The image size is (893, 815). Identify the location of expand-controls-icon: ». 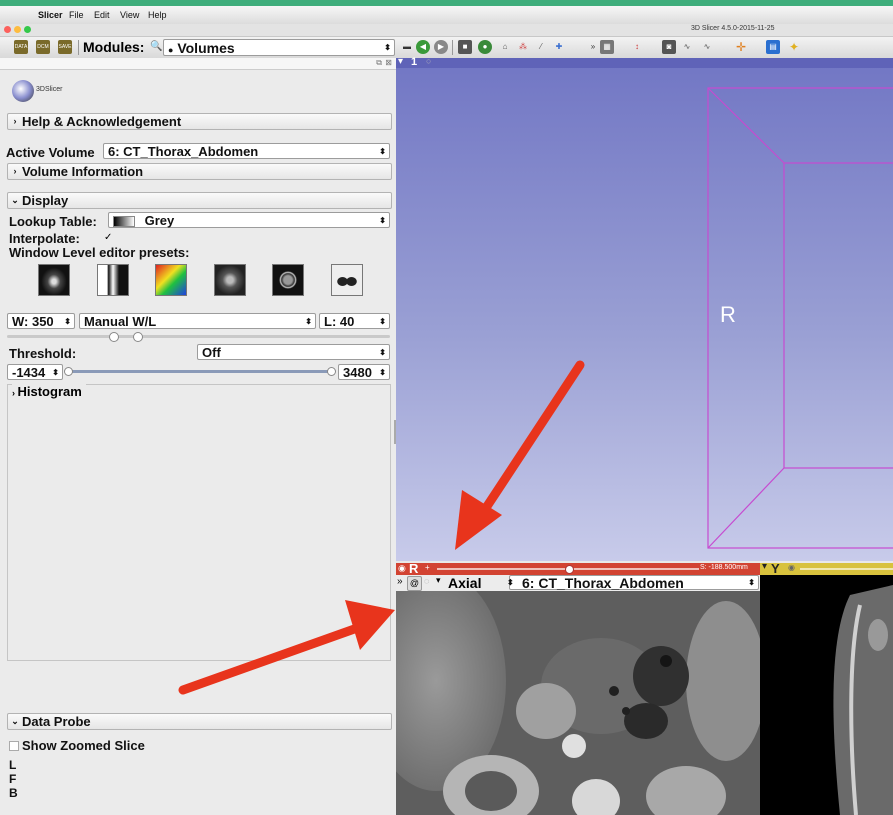
(400, 581).